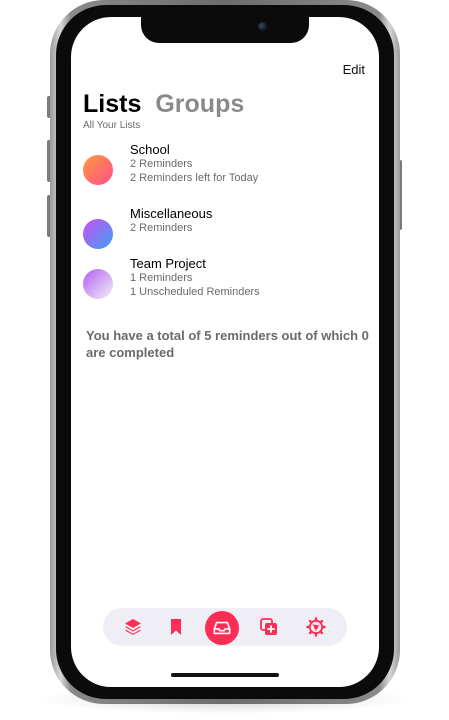 This screenshot has height=720, width=449. I want to click on gear-icon, so click(316, 627).